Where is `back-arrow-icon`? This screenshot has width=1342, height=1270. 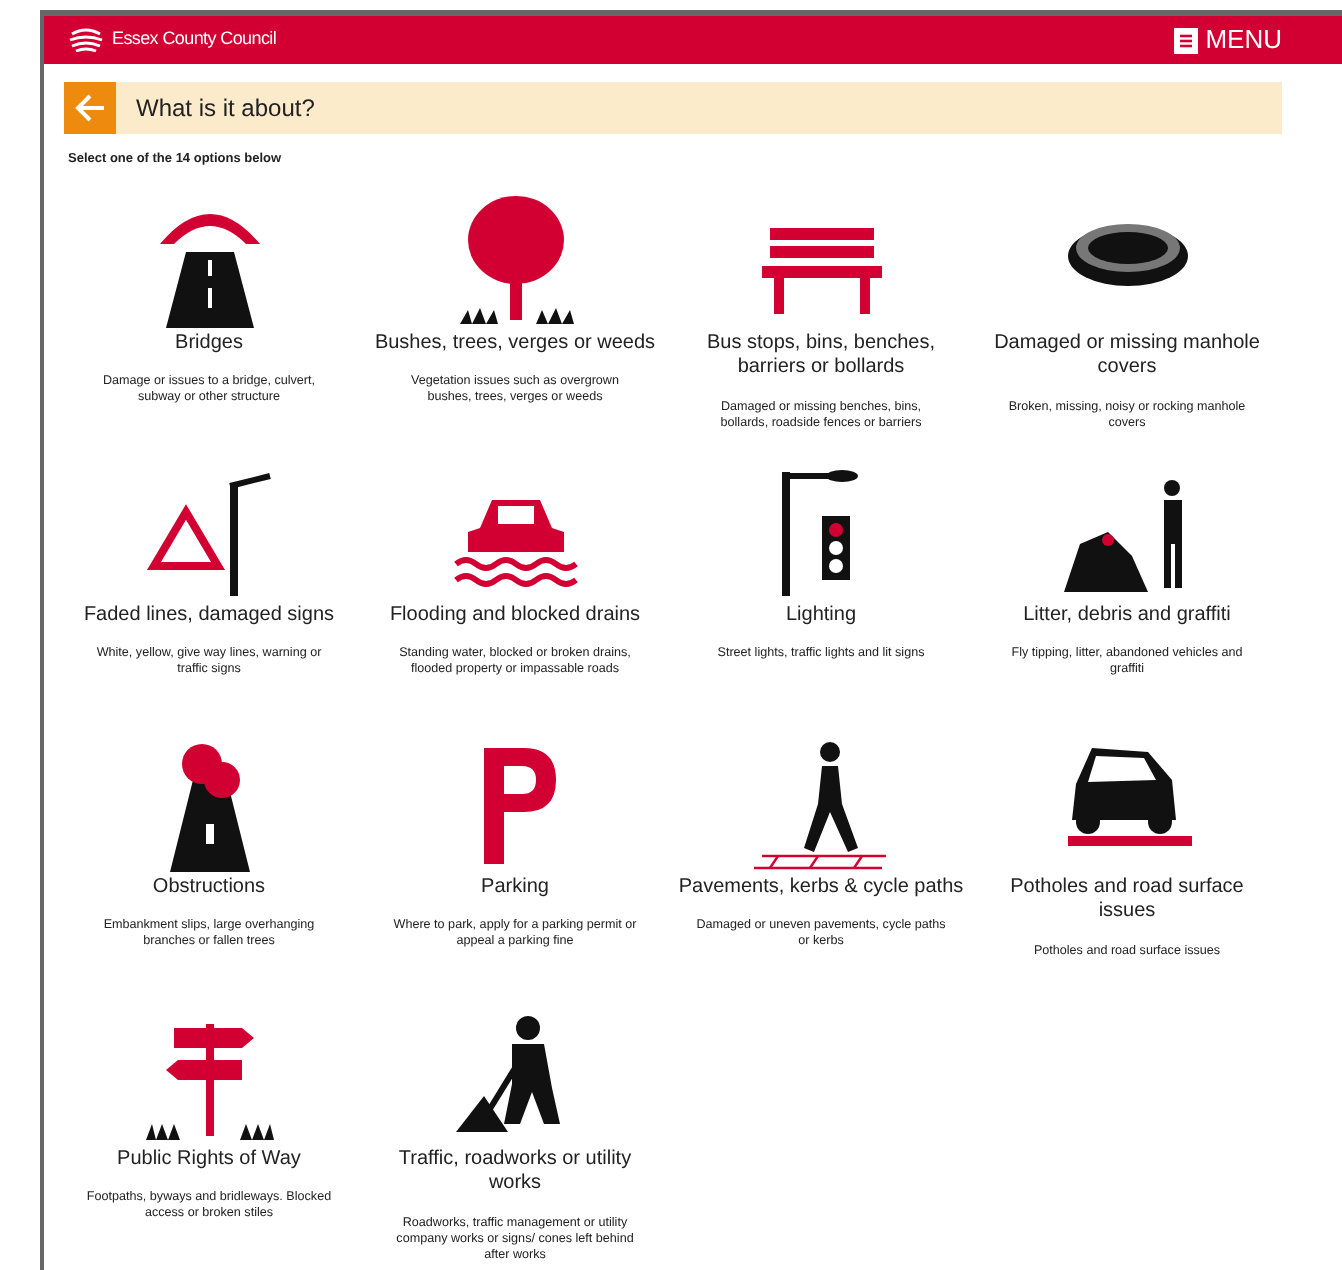 back-arrow-icon is located at coordinates (90, 108).